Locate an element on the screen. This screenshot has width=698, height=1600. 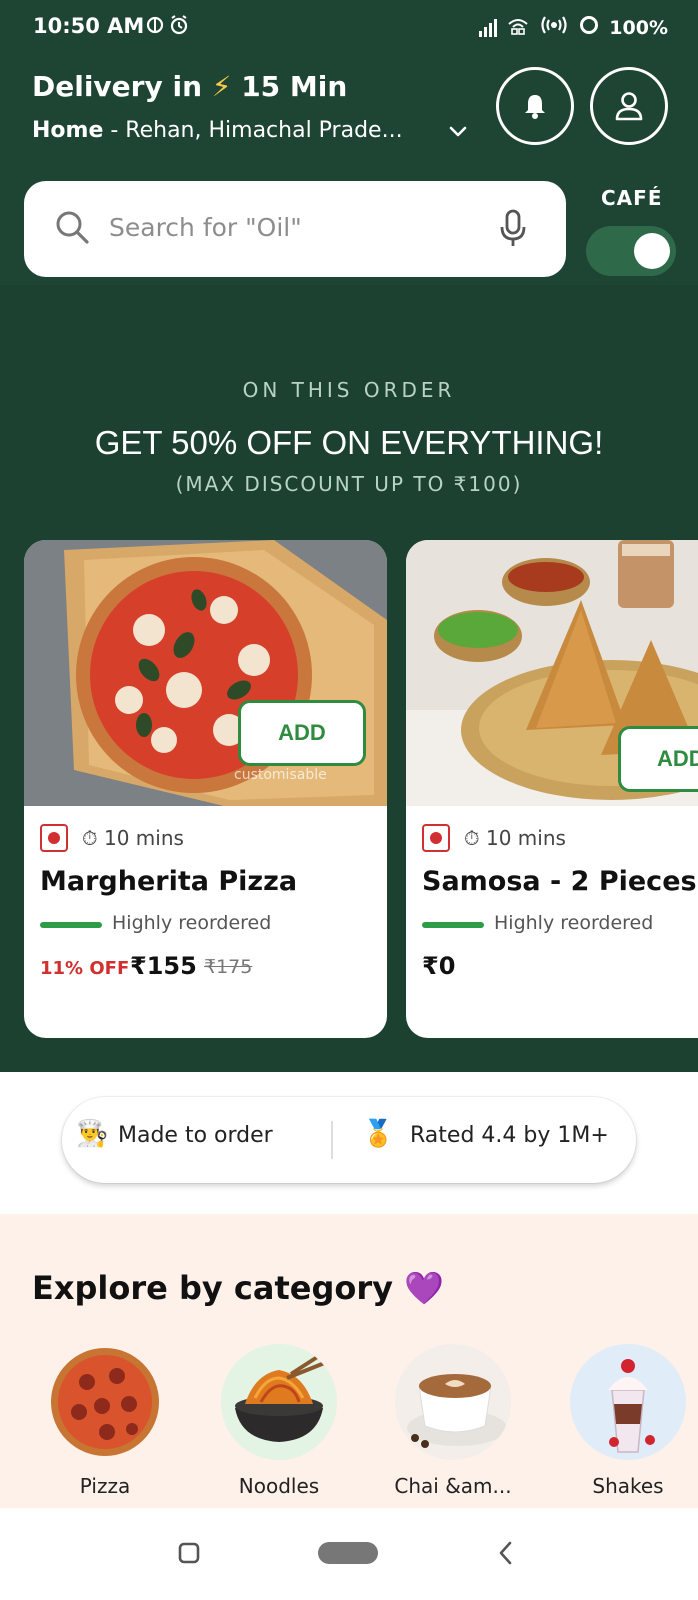
notifications-button is located at coordinates (535, 106).